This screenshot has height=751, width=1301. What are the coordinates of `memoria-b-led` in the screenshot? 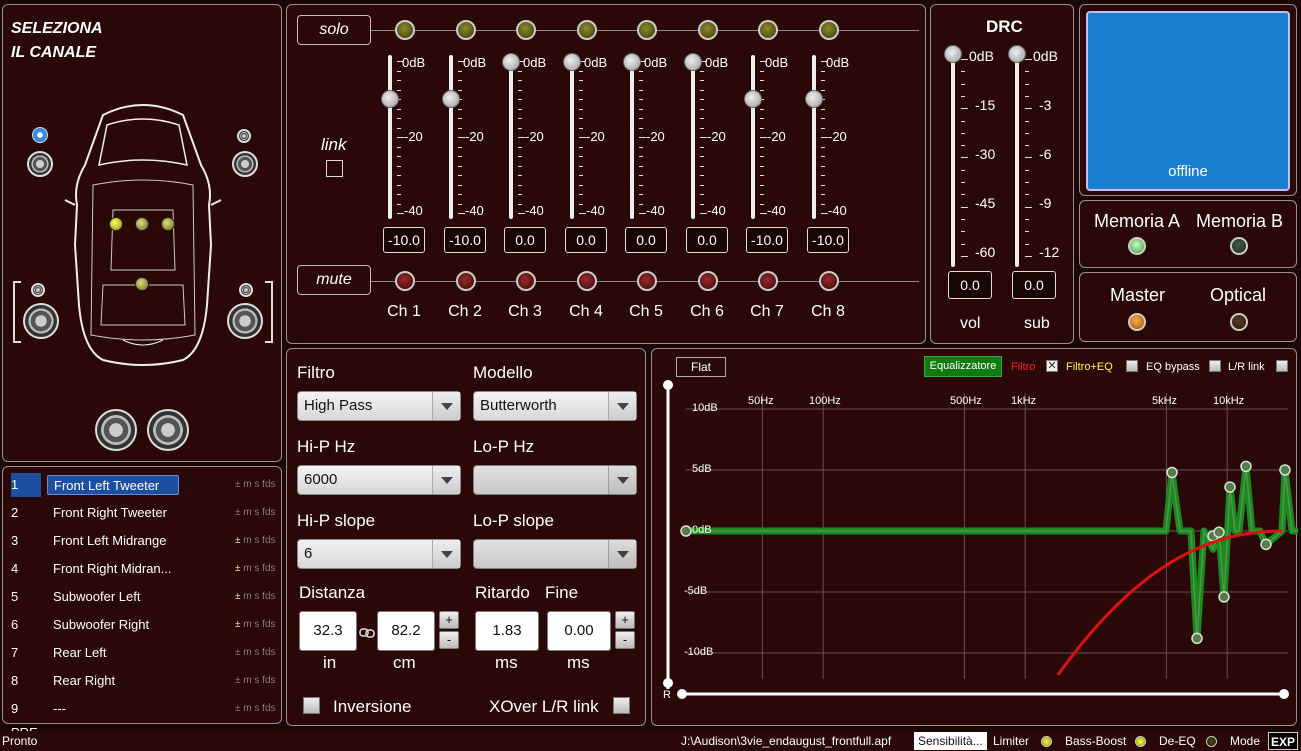 It's located at (1239, 246).